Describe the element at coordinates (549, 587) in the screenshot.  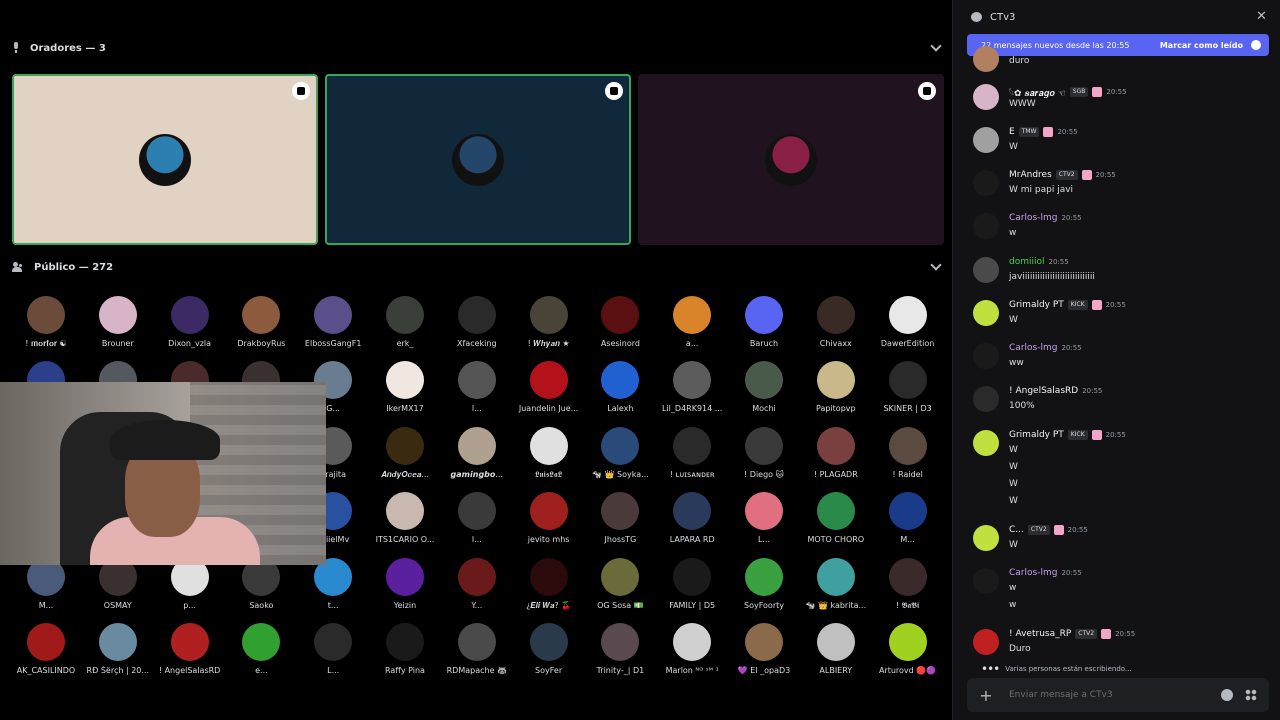
I see `audience-member: ¿𝑬𝒍𝒊 𝑾𝒂? 🍒` at that location.